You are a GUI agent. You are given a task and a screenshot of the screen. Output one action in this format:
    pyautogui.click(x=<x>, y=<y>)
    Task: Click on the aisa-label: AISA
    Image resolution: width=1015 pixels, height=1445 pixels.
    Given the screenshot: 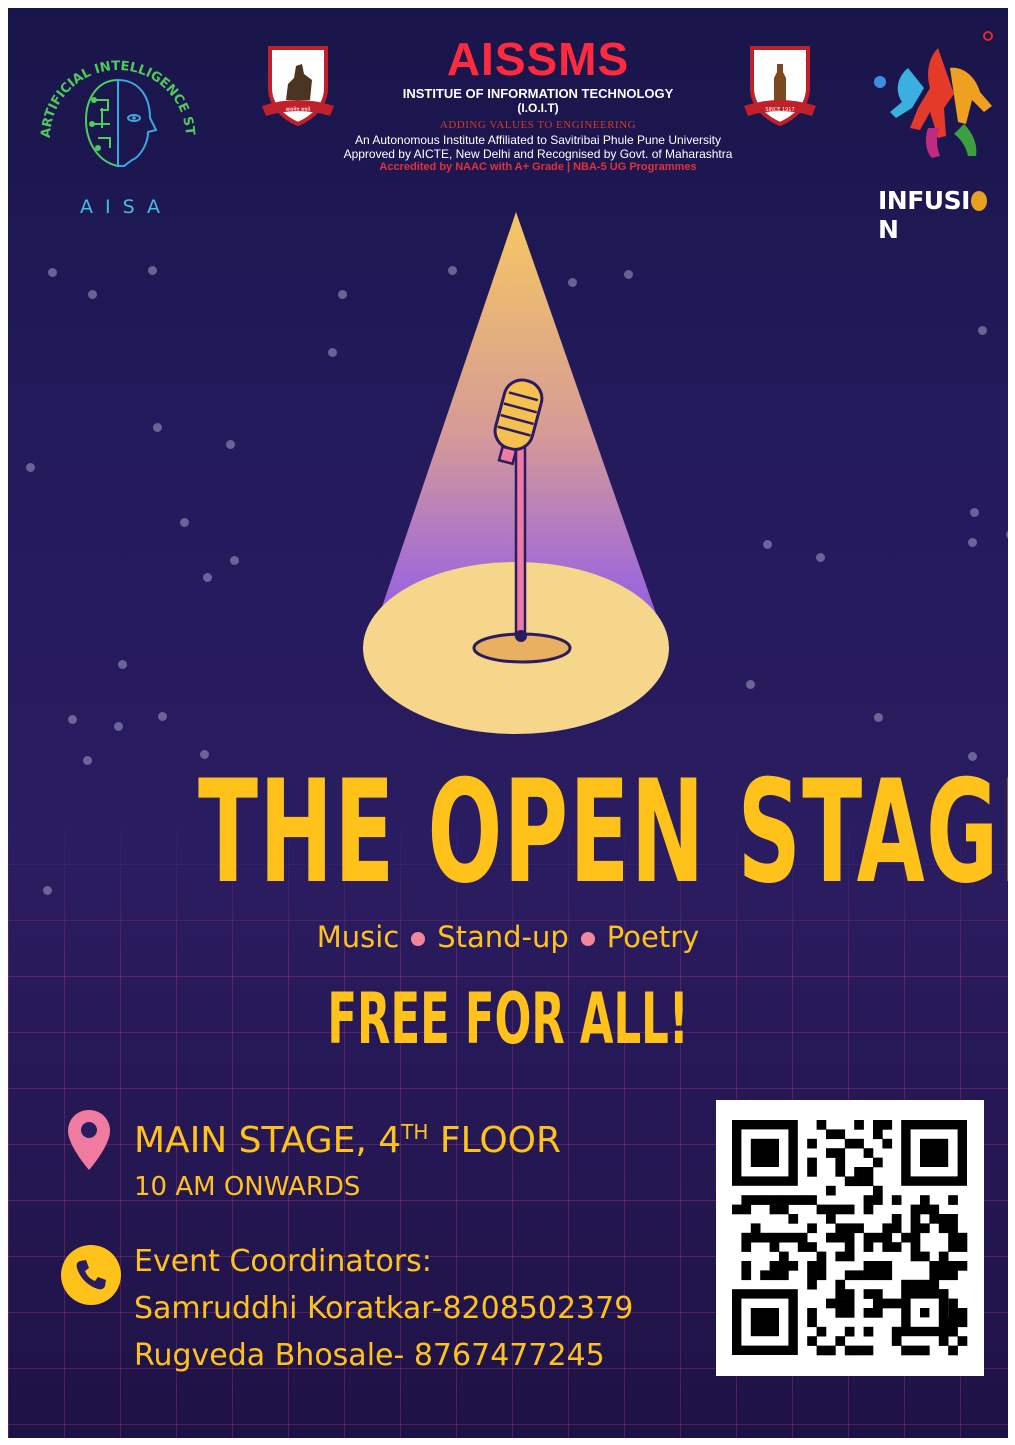 What is the action you would take?
    pyautogui.click(x=126, y=207)
    